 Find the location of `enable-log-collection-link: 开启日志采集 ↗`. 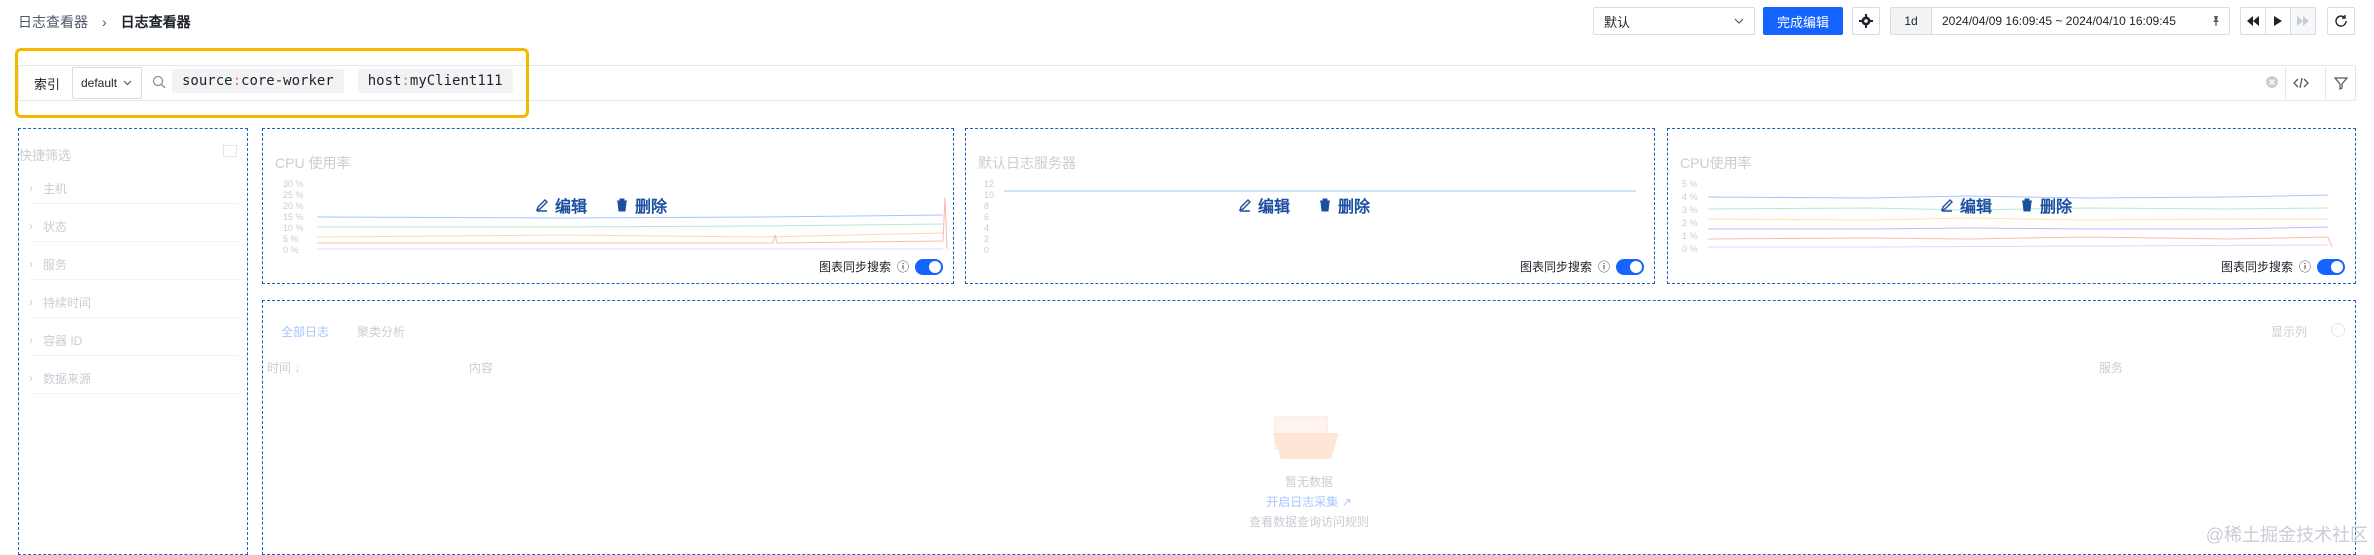

enable-log-collection-link: 开启日志采集 ↗ is located at coordinates (1309, 501).